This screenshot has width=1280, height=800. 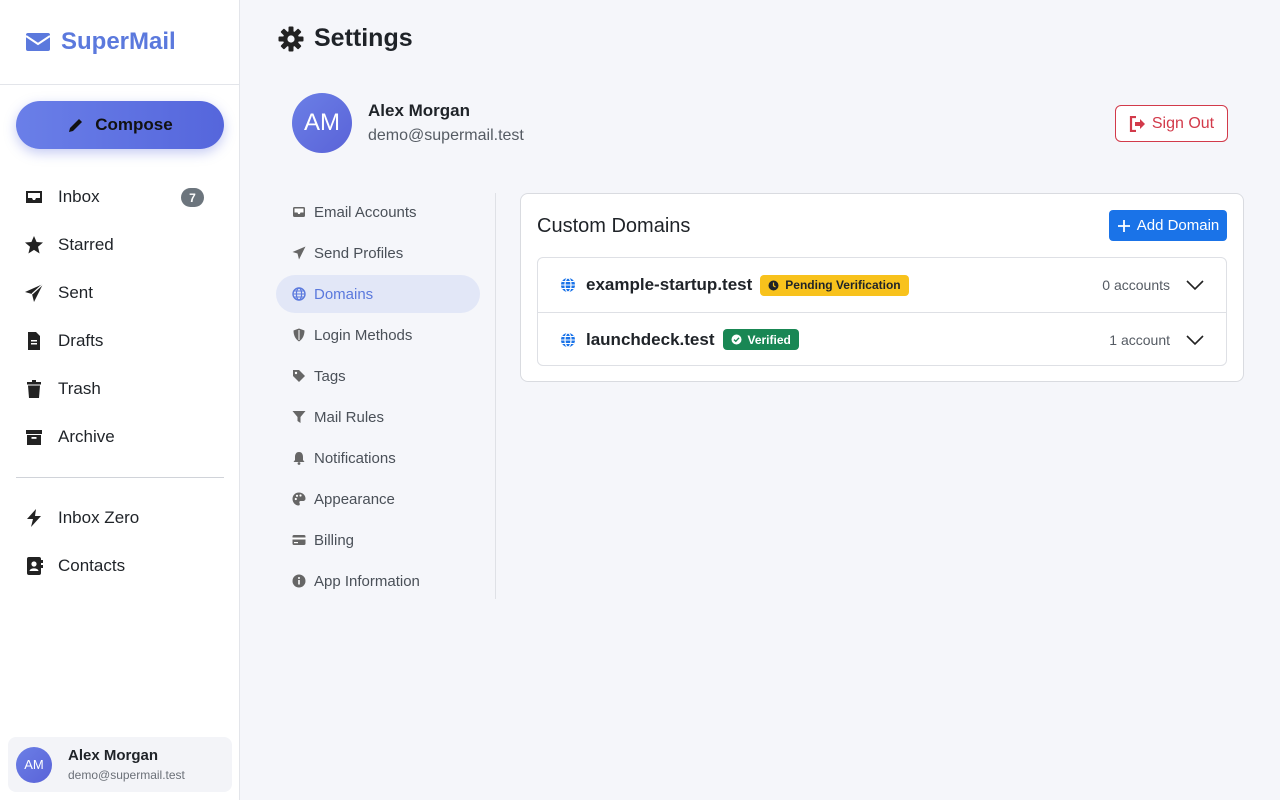 I want to click on filter-icon, so click(x=299, y=417).